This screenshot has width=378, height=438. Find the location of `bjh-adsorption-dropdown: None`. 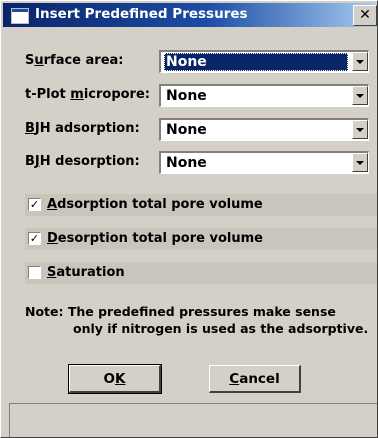

bjh-adsorption-dropdown: None is located at coordinates (264, 129).